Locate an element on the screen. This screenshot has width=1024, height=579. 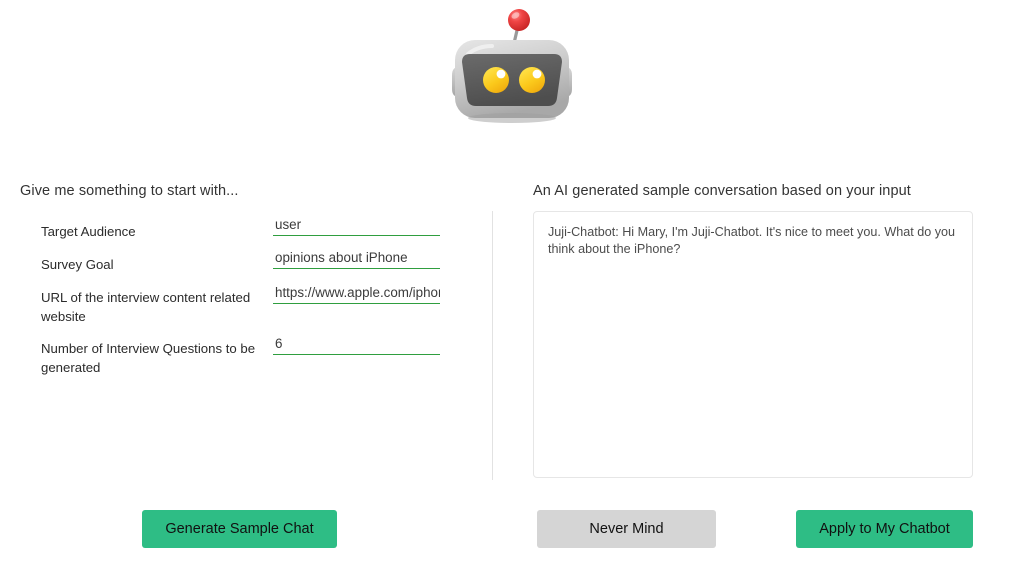
survey-goal-input is located at coordinates (356, 259).